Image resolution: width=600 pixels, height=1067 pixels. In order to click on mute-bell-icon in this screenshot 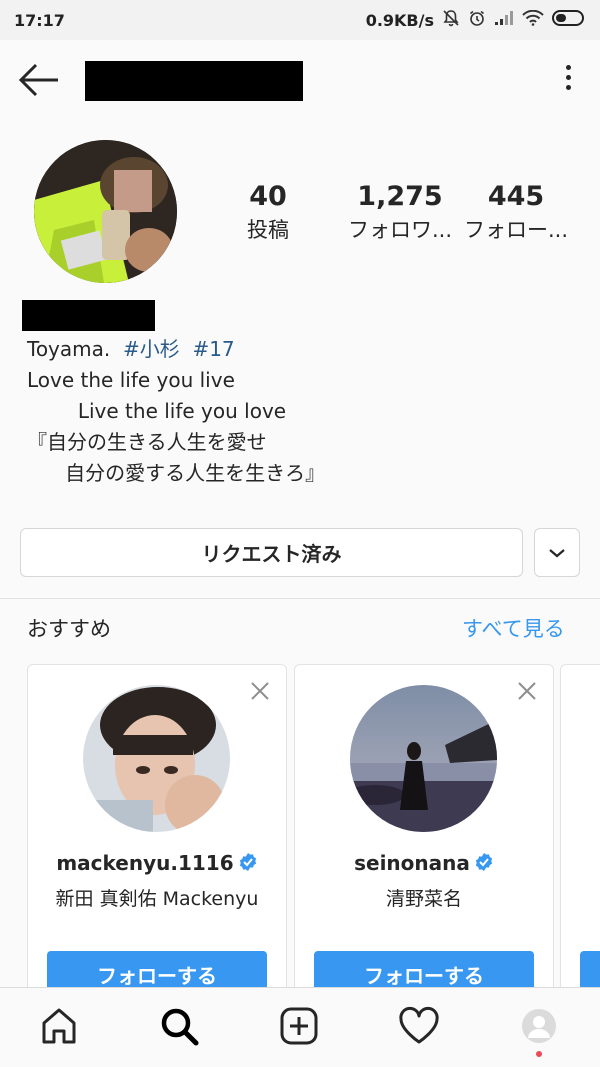, I will do `click(451, 20)`.